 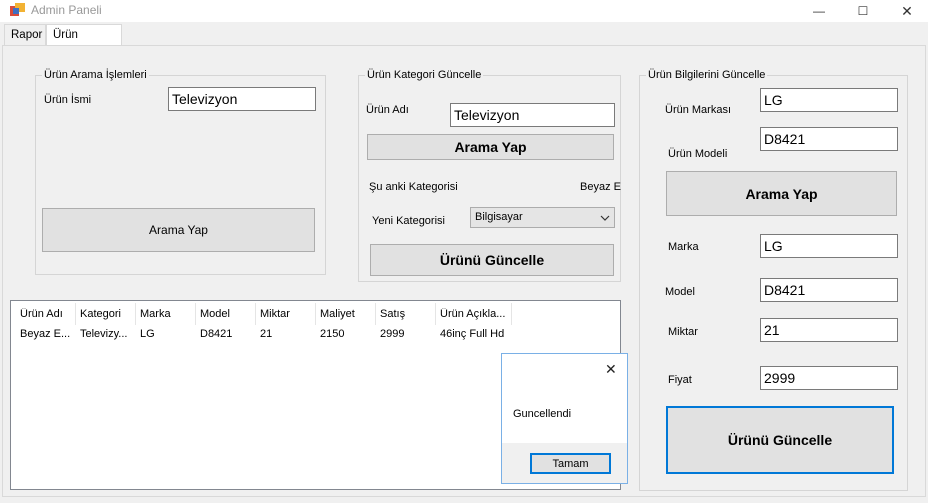 I want to click on fiyat-input: 2999, so click(x=829, y=378).